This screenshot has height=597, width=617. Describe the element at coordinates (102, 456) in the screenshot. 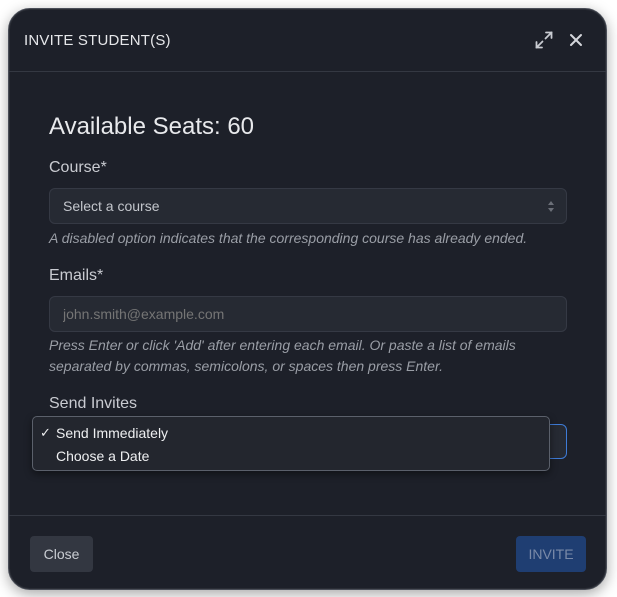

I see `option-choose-date: Choose a Date` at that location.